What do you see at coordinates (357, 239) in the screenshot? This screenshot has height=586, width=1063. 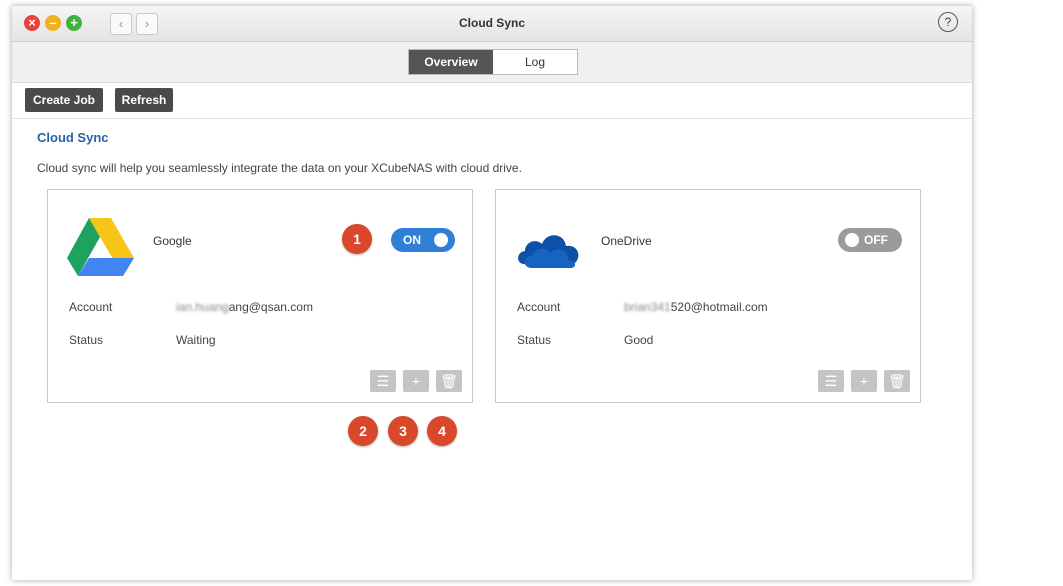 I see `callout-badge-1: 1` at bounding box center [357, 239].